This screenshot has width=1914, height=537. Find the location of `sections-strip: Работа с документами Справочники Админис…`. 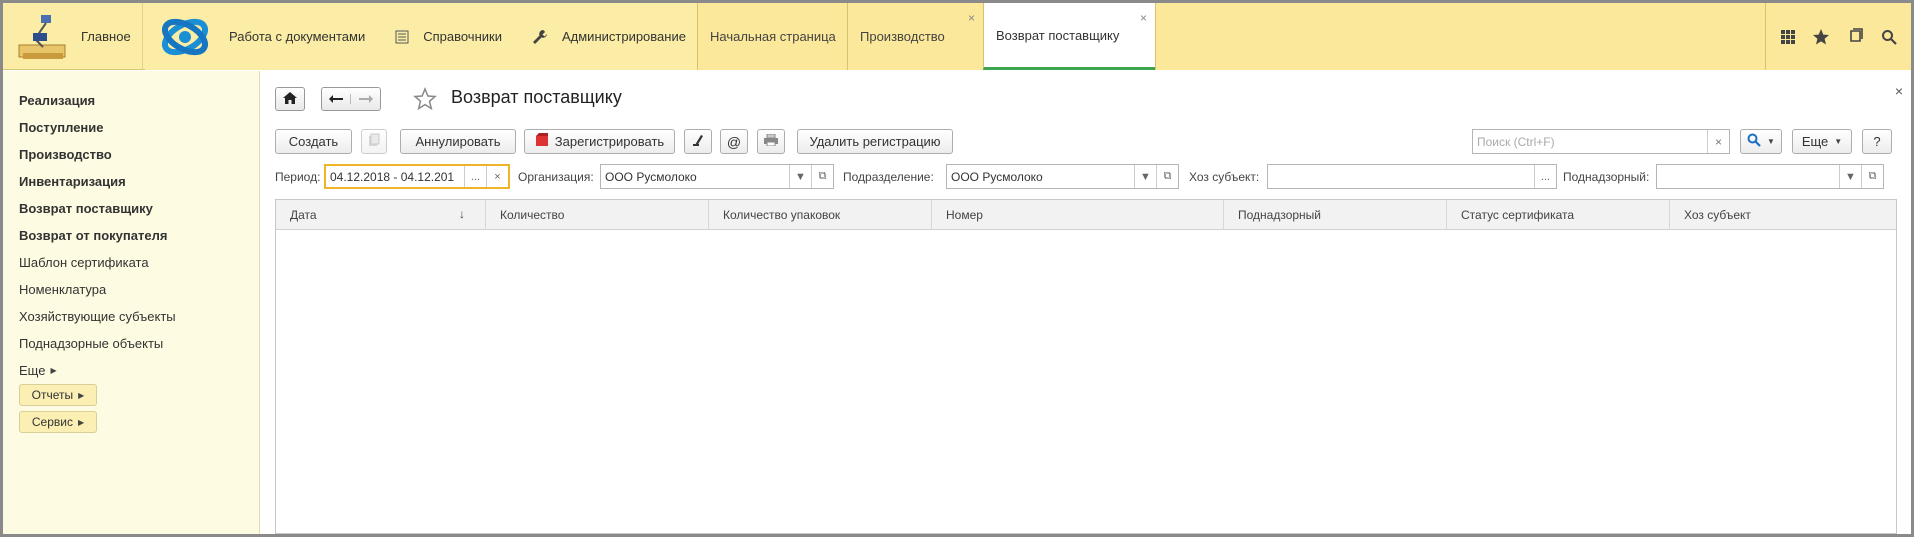

sections-strip: Работа с документами Справочники Админис… is located at coordinates (421, 36).